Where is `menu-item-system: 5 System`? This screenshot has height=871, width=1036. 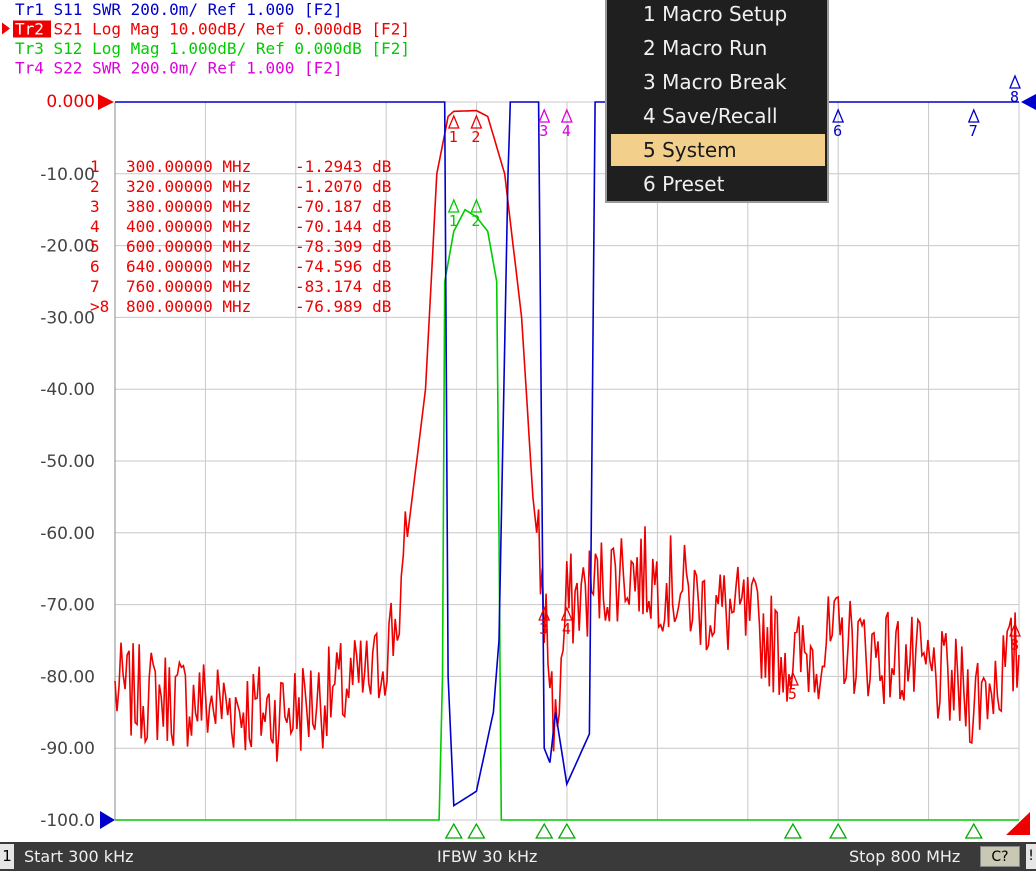 menu-item-system: 5 System is located at coordinates (718, 150).